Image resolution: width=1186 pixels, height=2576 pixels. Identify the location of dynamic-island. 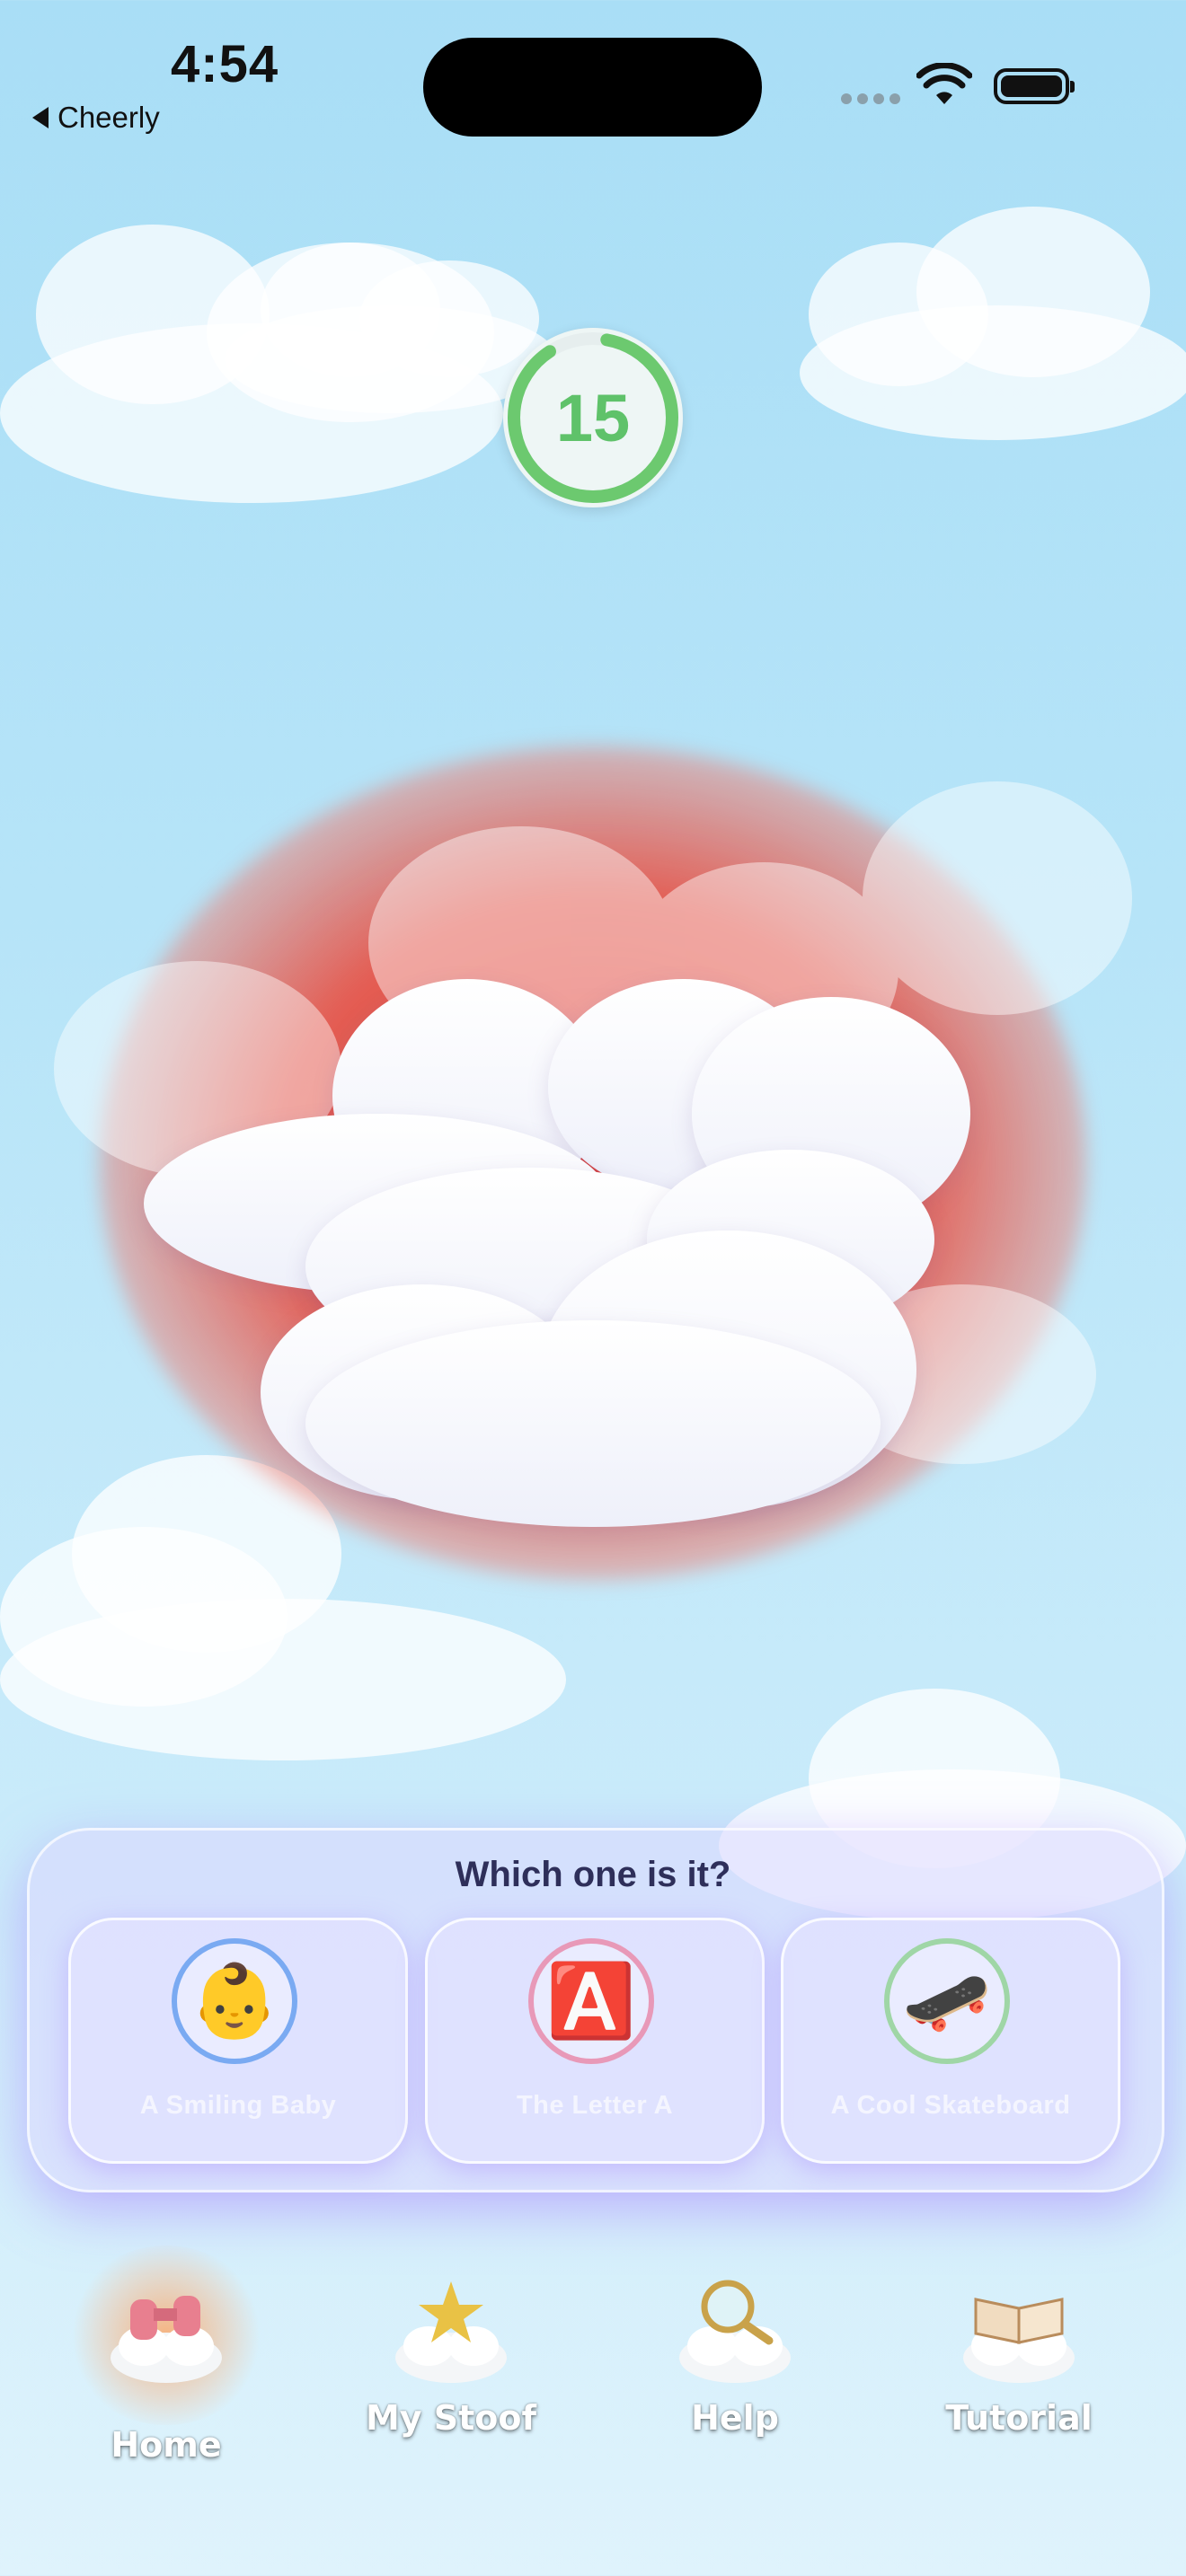
(592, 87).